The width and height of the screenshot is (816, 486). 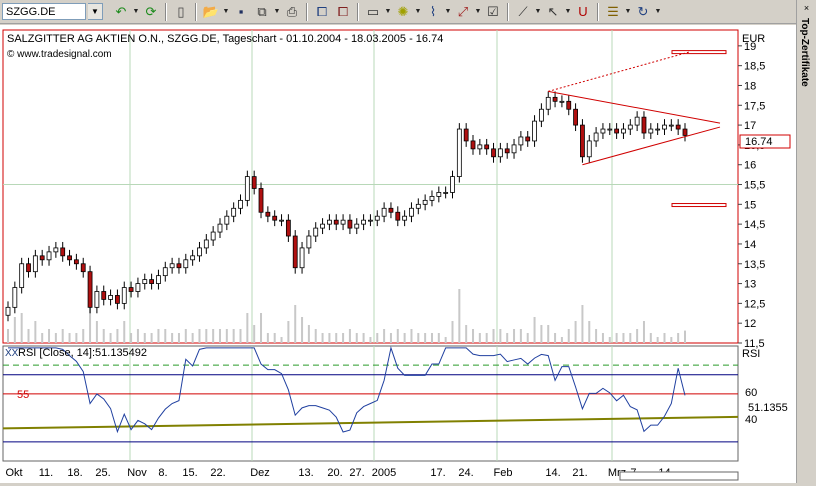 I want to click on drawing-dropdown-arrow: ▼, so click(x=478, y=11).